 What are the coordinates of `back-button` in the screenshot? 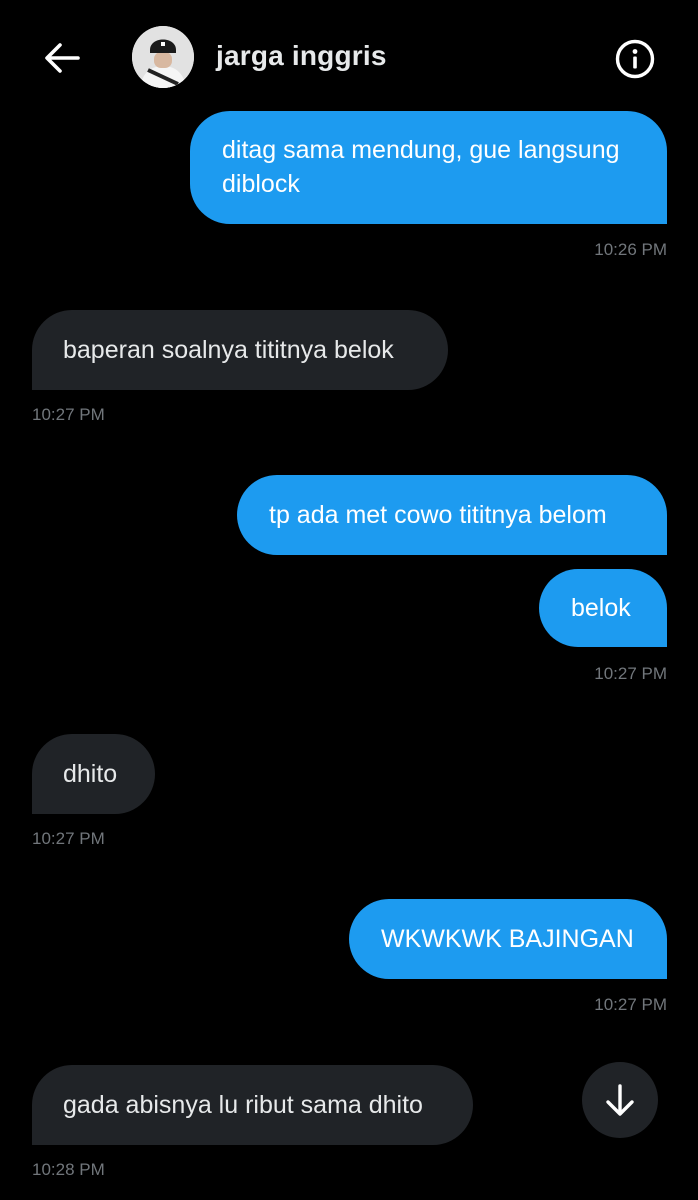 It's located at (62, 58).